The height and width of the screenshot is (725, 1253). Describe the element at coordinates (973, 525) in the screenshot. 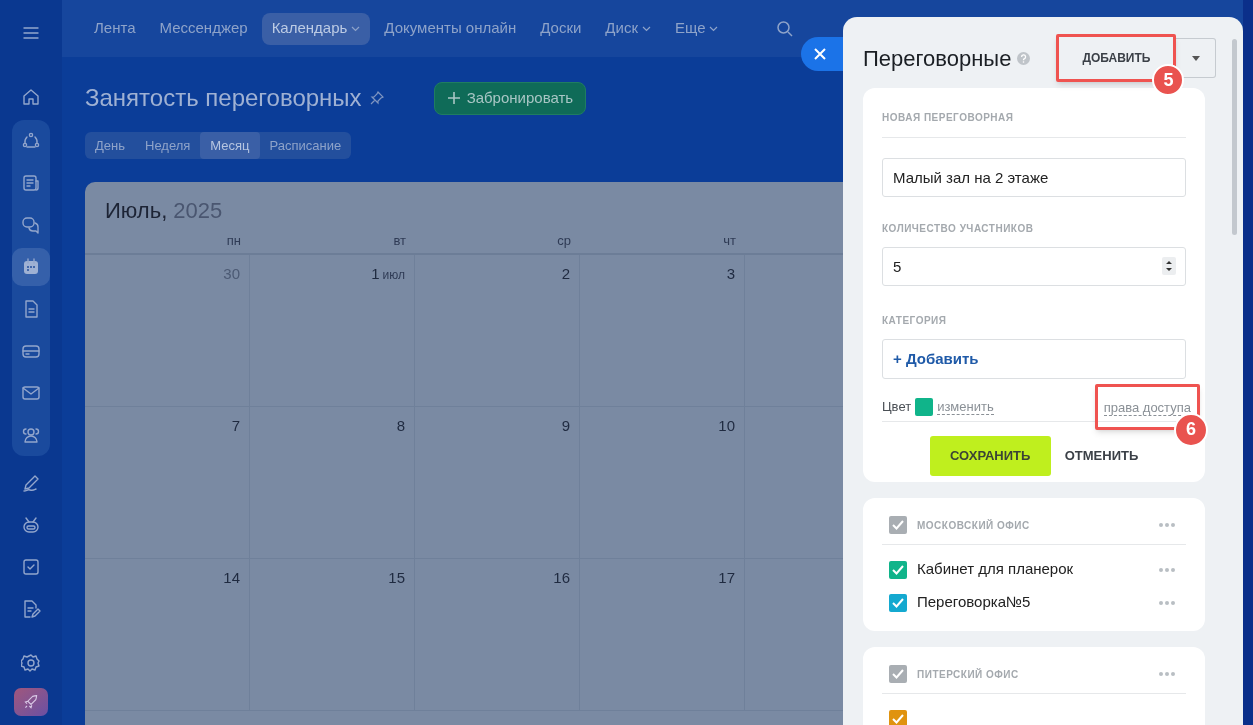

I see `group-title: МОСКОВСКИЙ ОФИС` at that location.